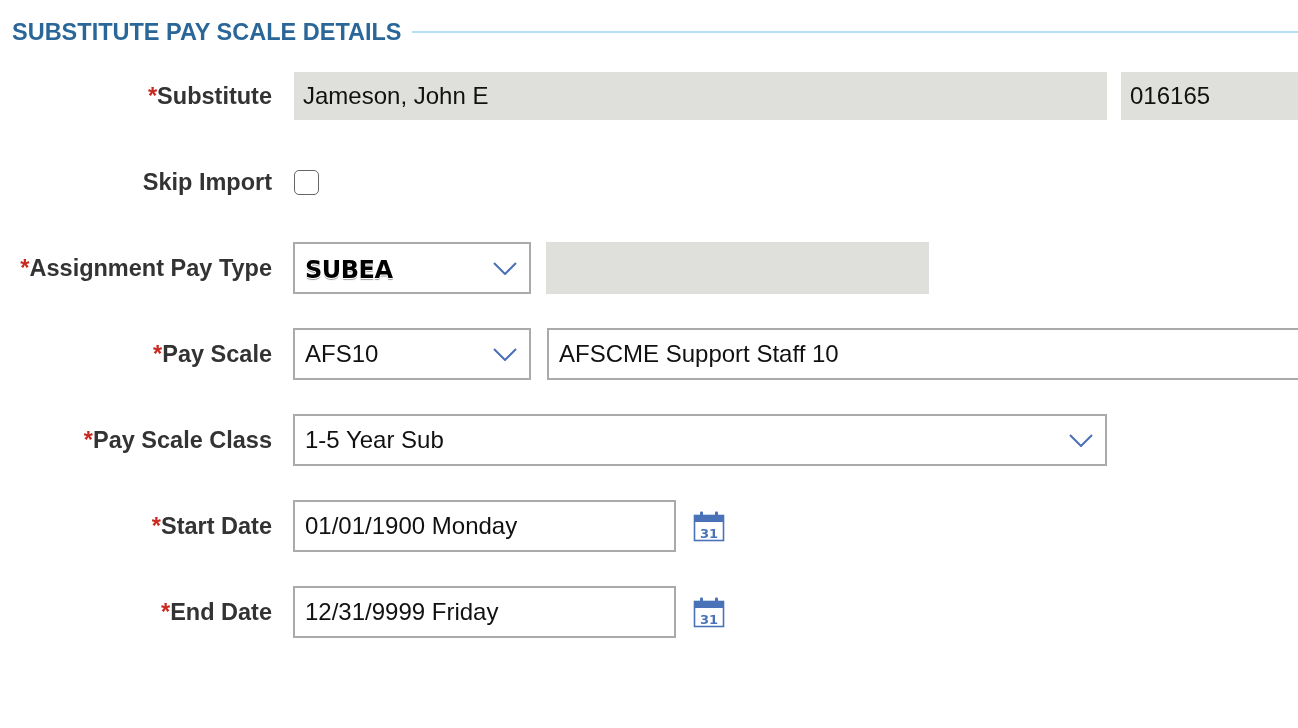 The width and height of the screenshot is (1298, 728). I want to click on field-label: Assignment Pay Type, so click(150, 267).